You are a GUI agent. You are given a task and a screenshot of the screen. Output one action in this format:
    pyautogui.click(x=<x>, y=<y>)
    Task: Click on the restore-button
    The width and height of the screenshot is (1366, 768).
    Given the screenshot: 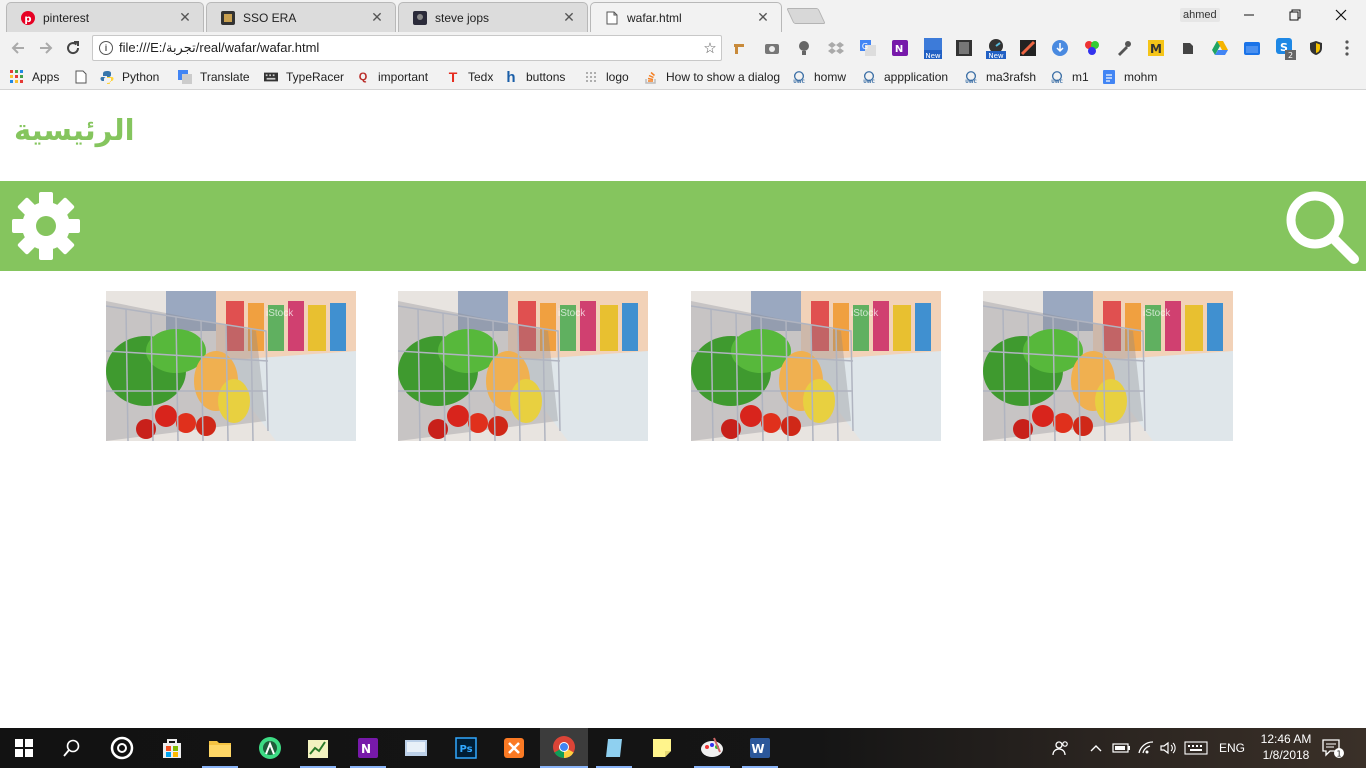 What is the action you would take?
    pyautogui.click(x=1295, y=15)
    